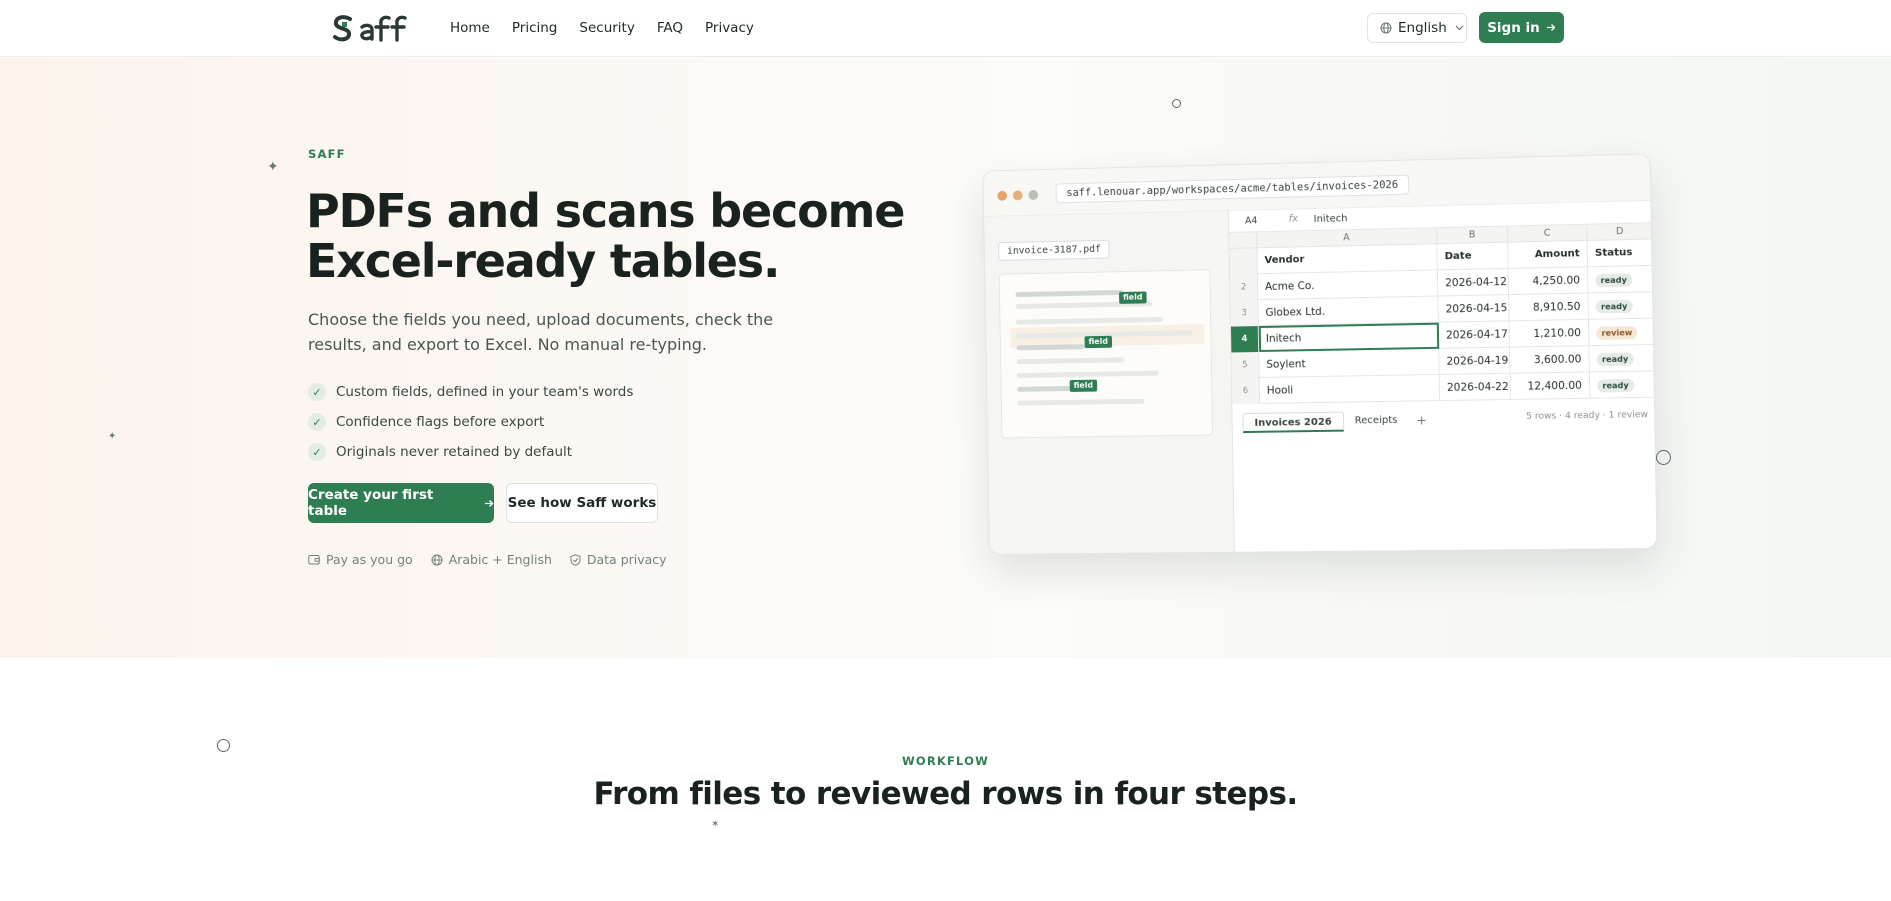  I want to click on cell-amount: 4,250.00, so click(1548, 281).